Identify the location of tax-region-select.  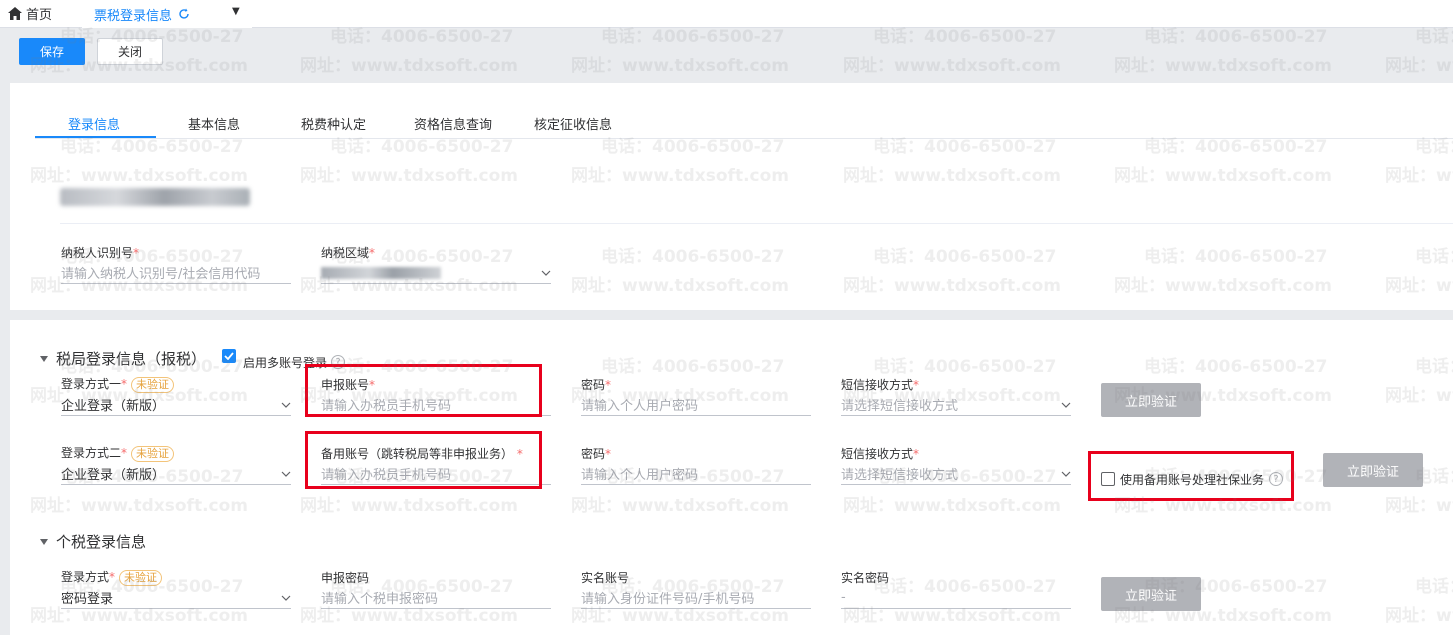
(436, 273).